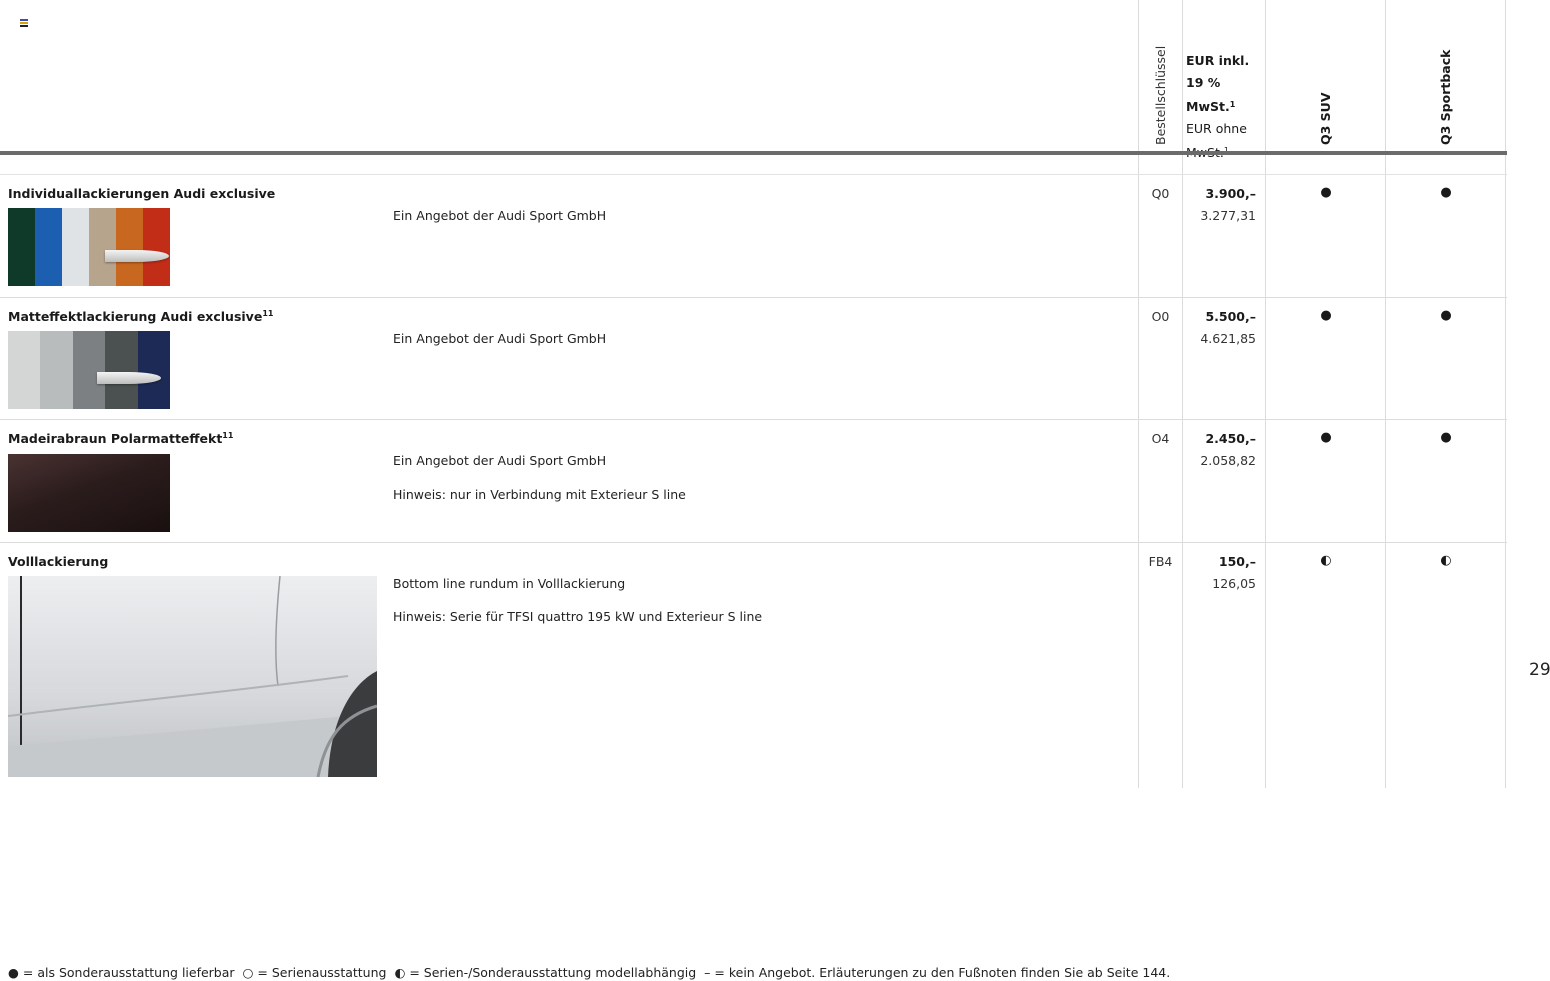 This screenshot has width=1550, height=981. What do you see at coordinates (1160, 561) in the screenshot?
I see `order-code: FB4` at bounding box center [1160, 561].